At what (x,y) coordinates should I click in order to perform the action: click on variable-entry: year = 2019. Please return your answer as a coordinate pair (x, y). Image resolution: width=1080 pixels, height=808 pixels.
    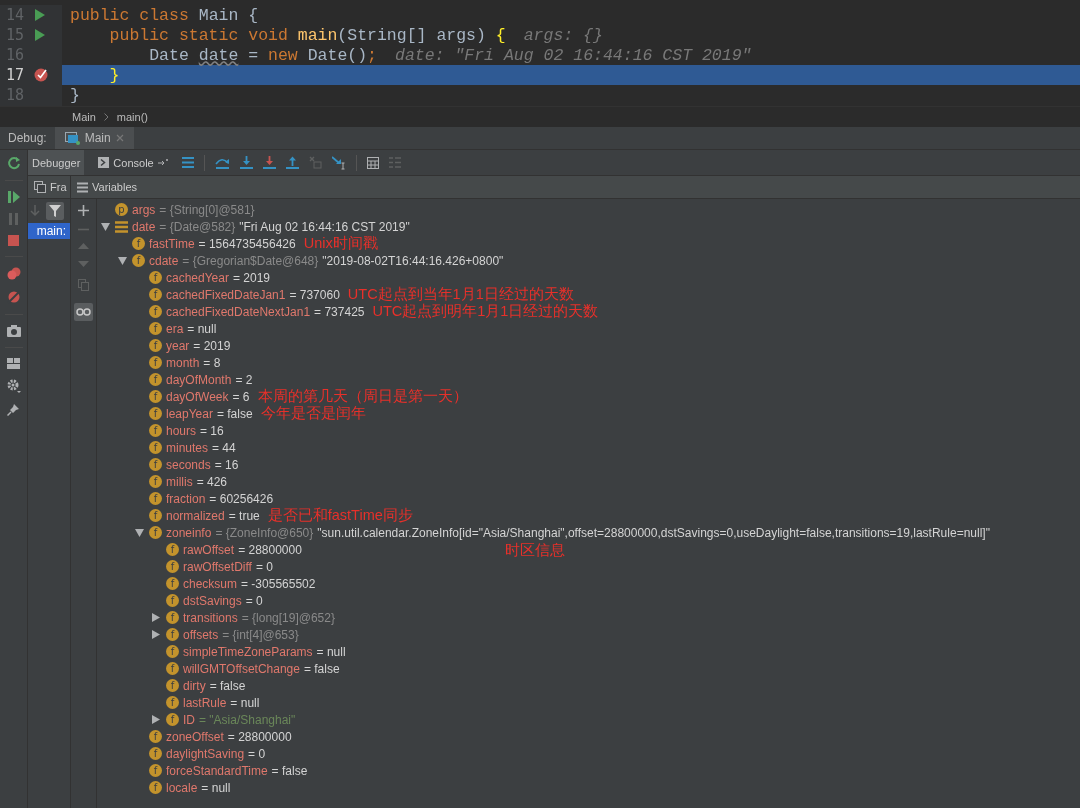
    Looking at the image, I should click on (198, 345).